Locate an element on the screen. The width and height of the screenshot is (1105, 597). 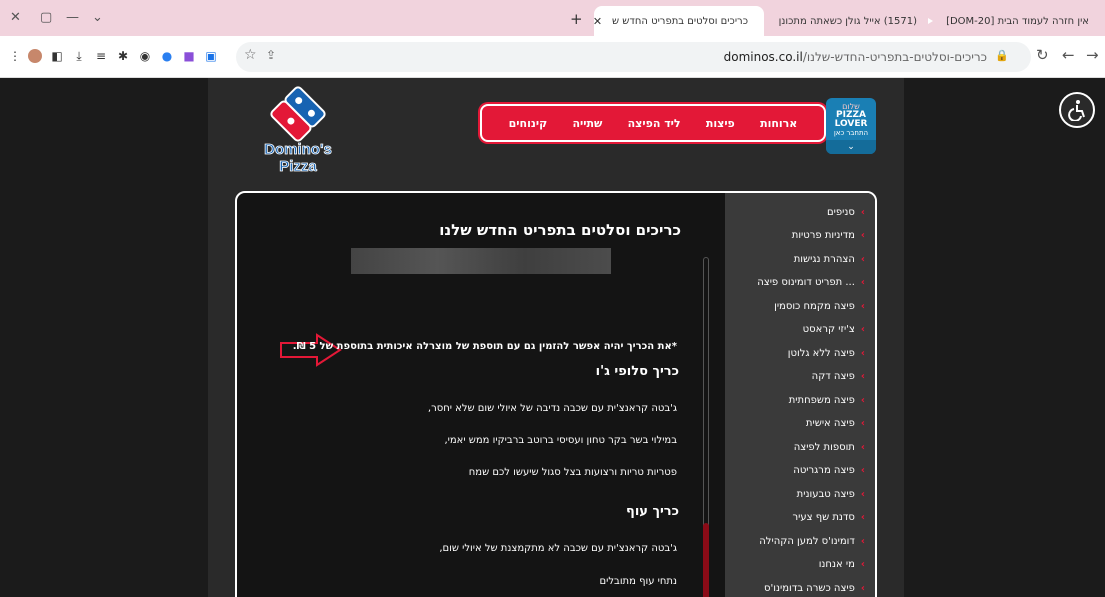
sidebar-item: פיצה מרגריטה ‹ is located at coordinates (797, 471).